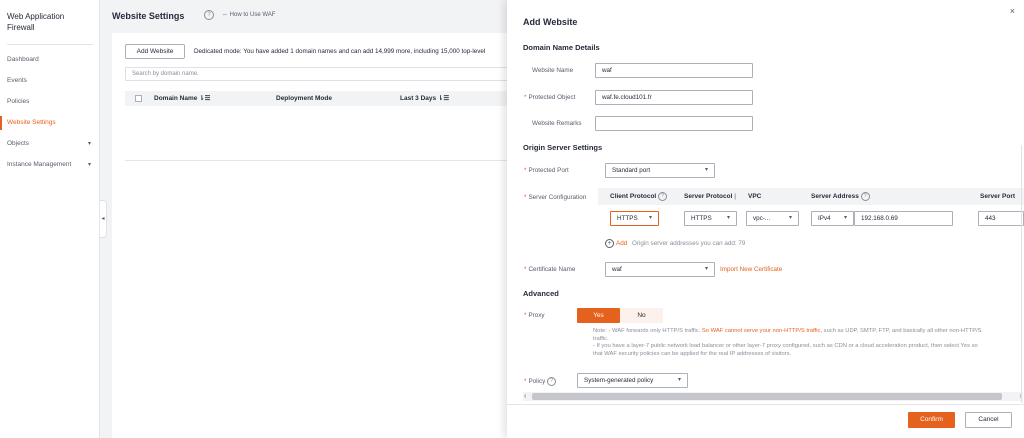 The height and width of the screenshot is (438, 1024). Describe the element at coordinates (50, 123) in the screenshot. I see `sidebar-item-website-settings: Website Settings` at that location.